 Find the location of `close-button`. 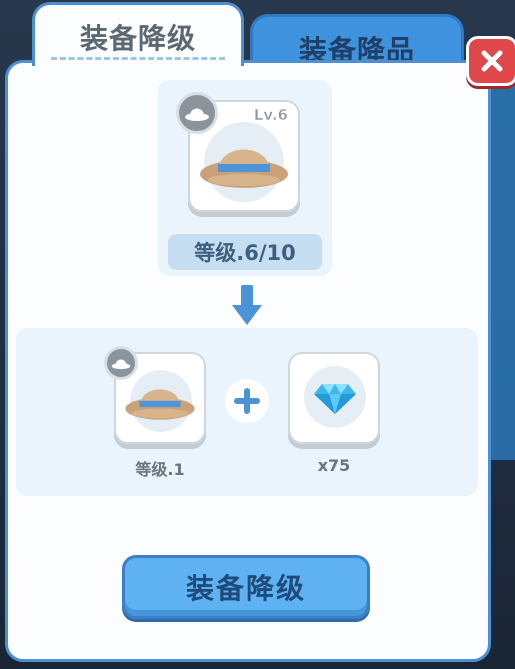

close-button is located at coordinates (490, 61).